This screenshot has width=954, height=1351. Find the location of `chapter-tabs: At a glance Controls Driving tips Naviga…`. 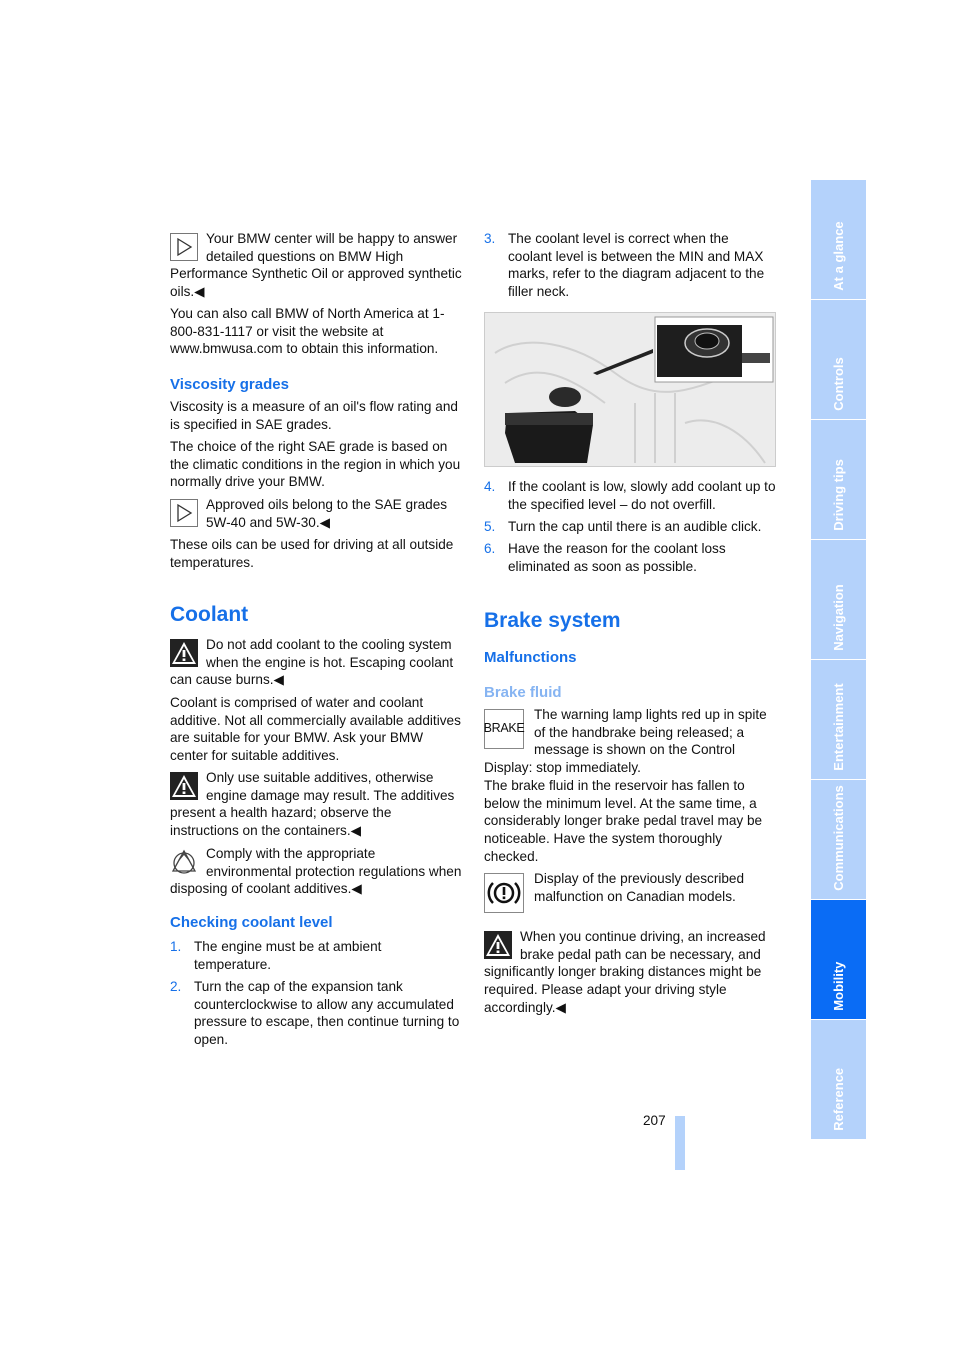

chapter-tabs: At a glance Controls Driving tips Naviga… is located at coordinates (838, 674).